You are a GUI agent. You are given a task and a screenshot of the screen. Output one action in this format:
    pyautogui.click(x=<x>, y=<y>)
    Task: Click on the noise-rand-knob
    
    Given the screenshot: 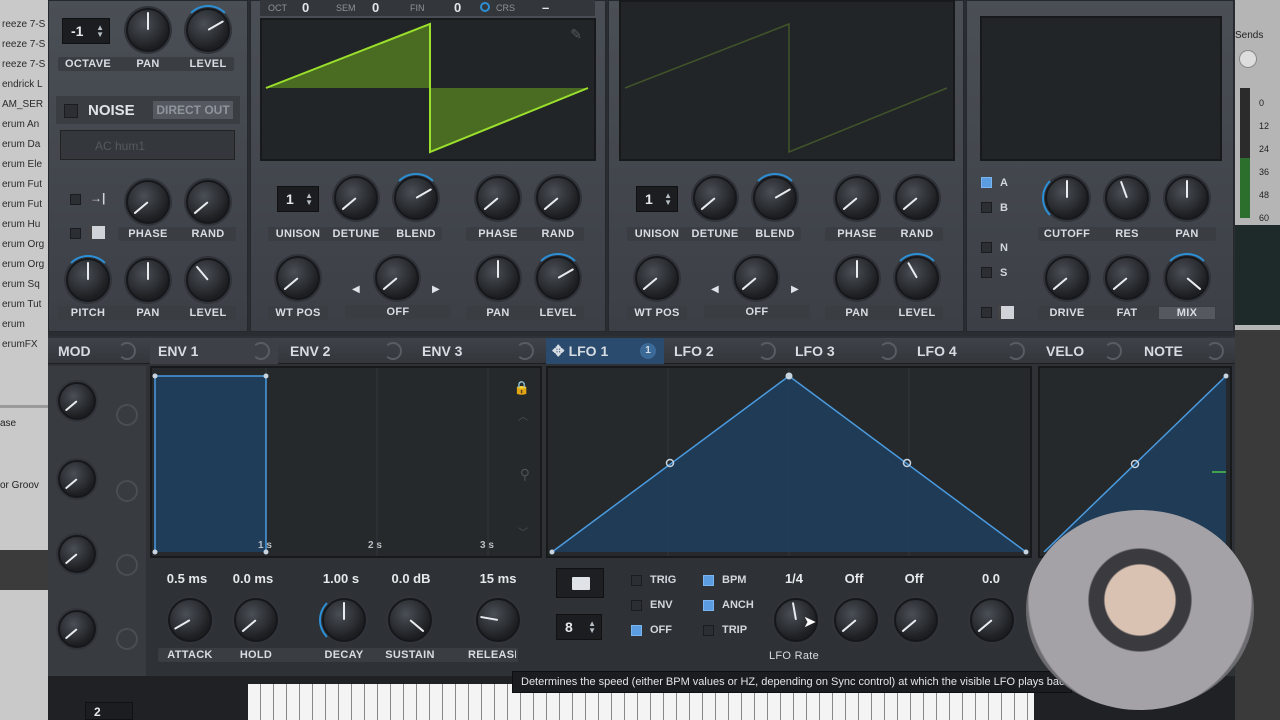 What is the action you would take?
    pyautogui.click(x=208, y=202)
    